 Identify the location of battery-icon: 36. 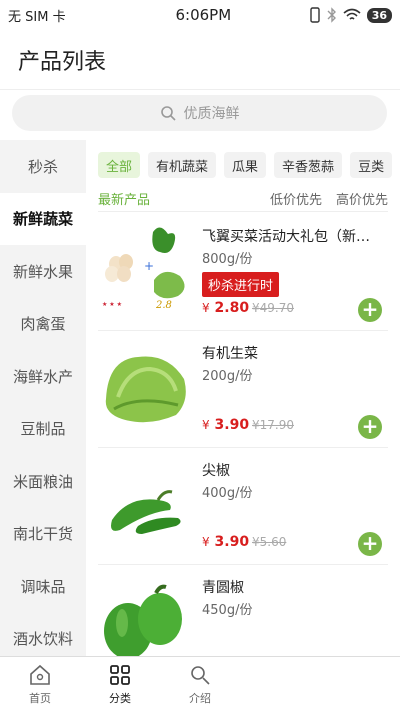
(379, 15).